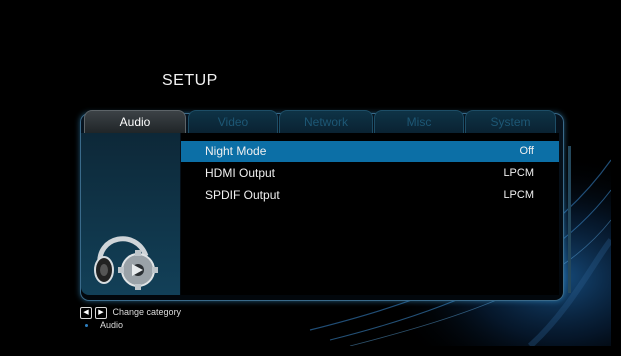  What do you see at coordinates (526, 151) in the screenshot?
I see `setting-value: Off` at bounding box center [526, 151].